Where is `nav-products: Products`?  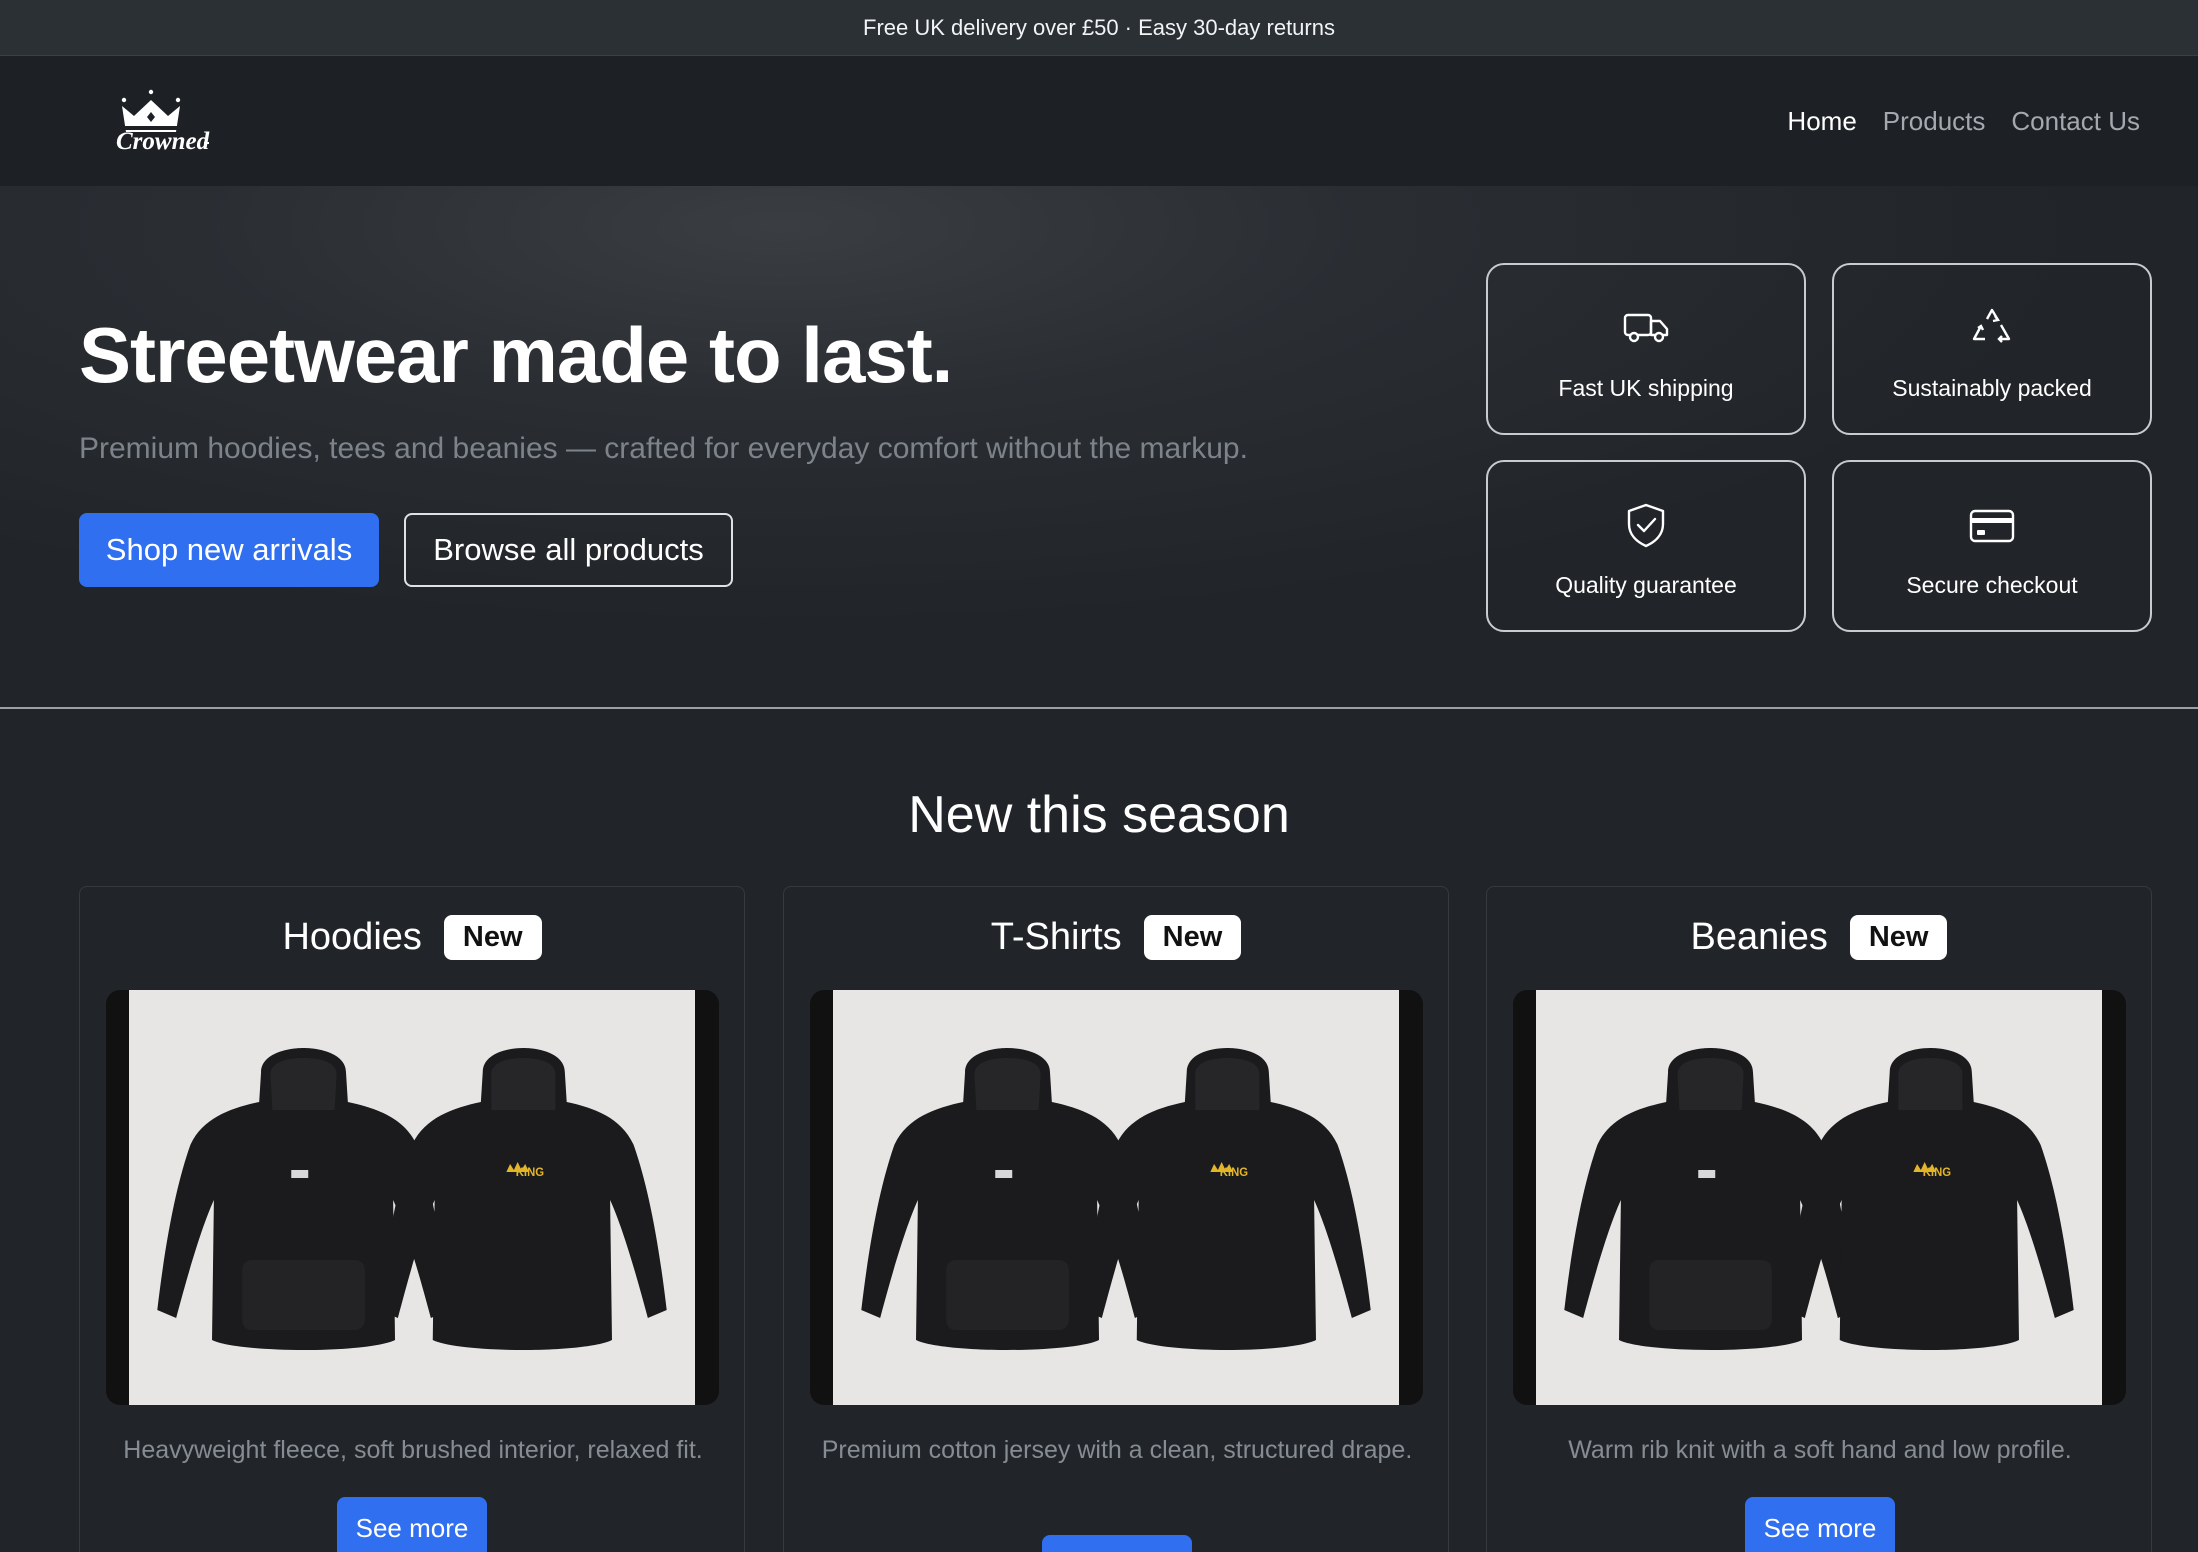
nav-products: Products is located at coordinates (1934, 121).